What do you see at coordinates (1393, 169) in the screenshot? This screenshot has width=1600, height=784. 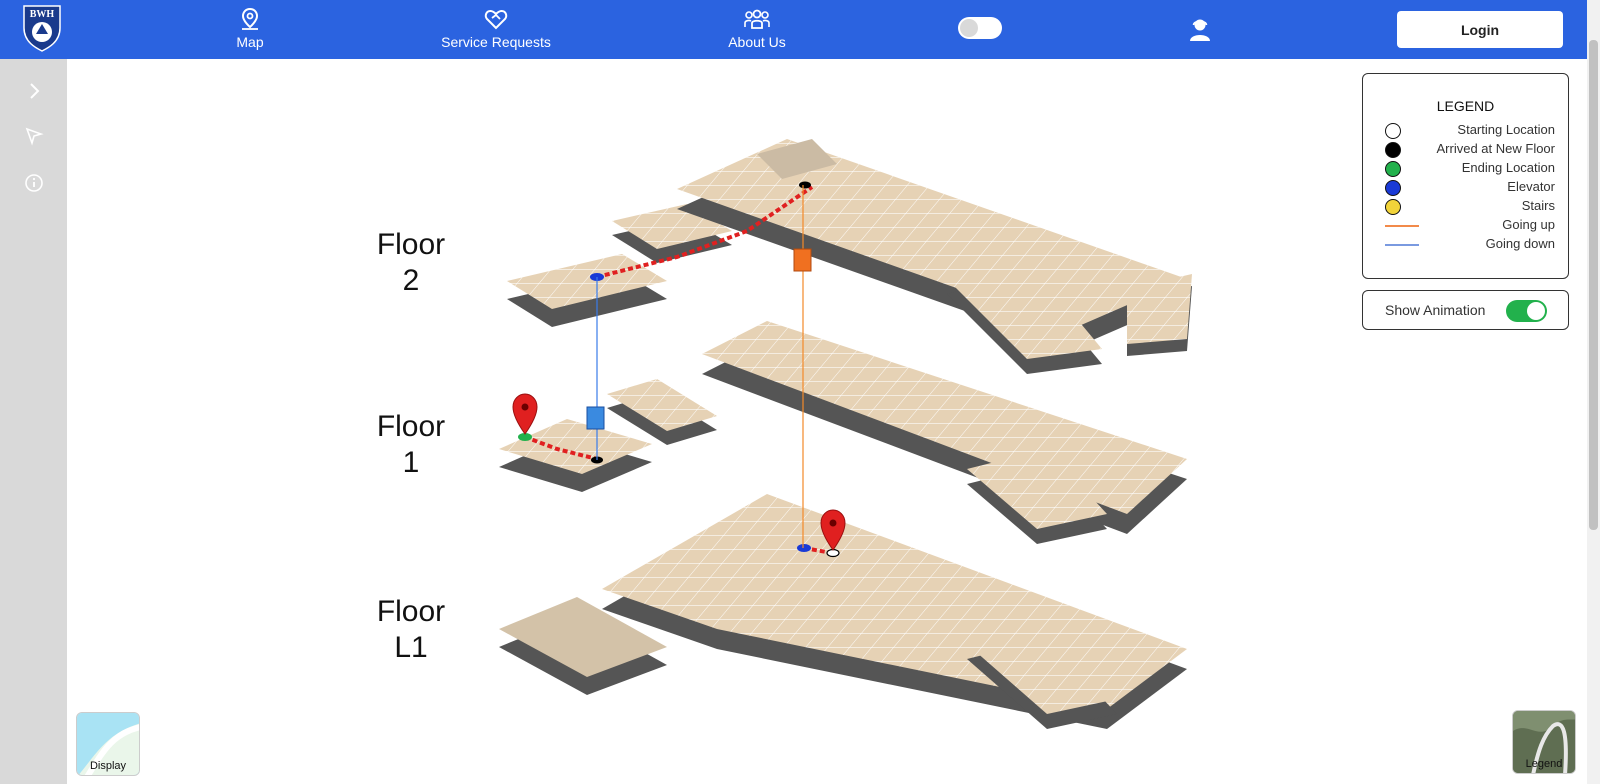 I see `ending-location-swatch` at bounding box center [1393, 169].